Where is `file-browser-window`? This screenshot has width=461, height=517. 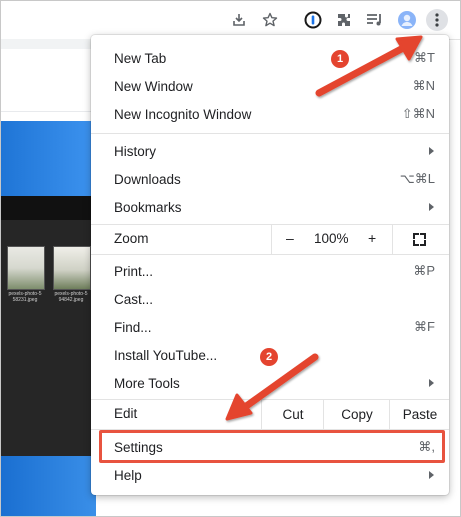 file-browser-window is located at coordinates (48, 326).